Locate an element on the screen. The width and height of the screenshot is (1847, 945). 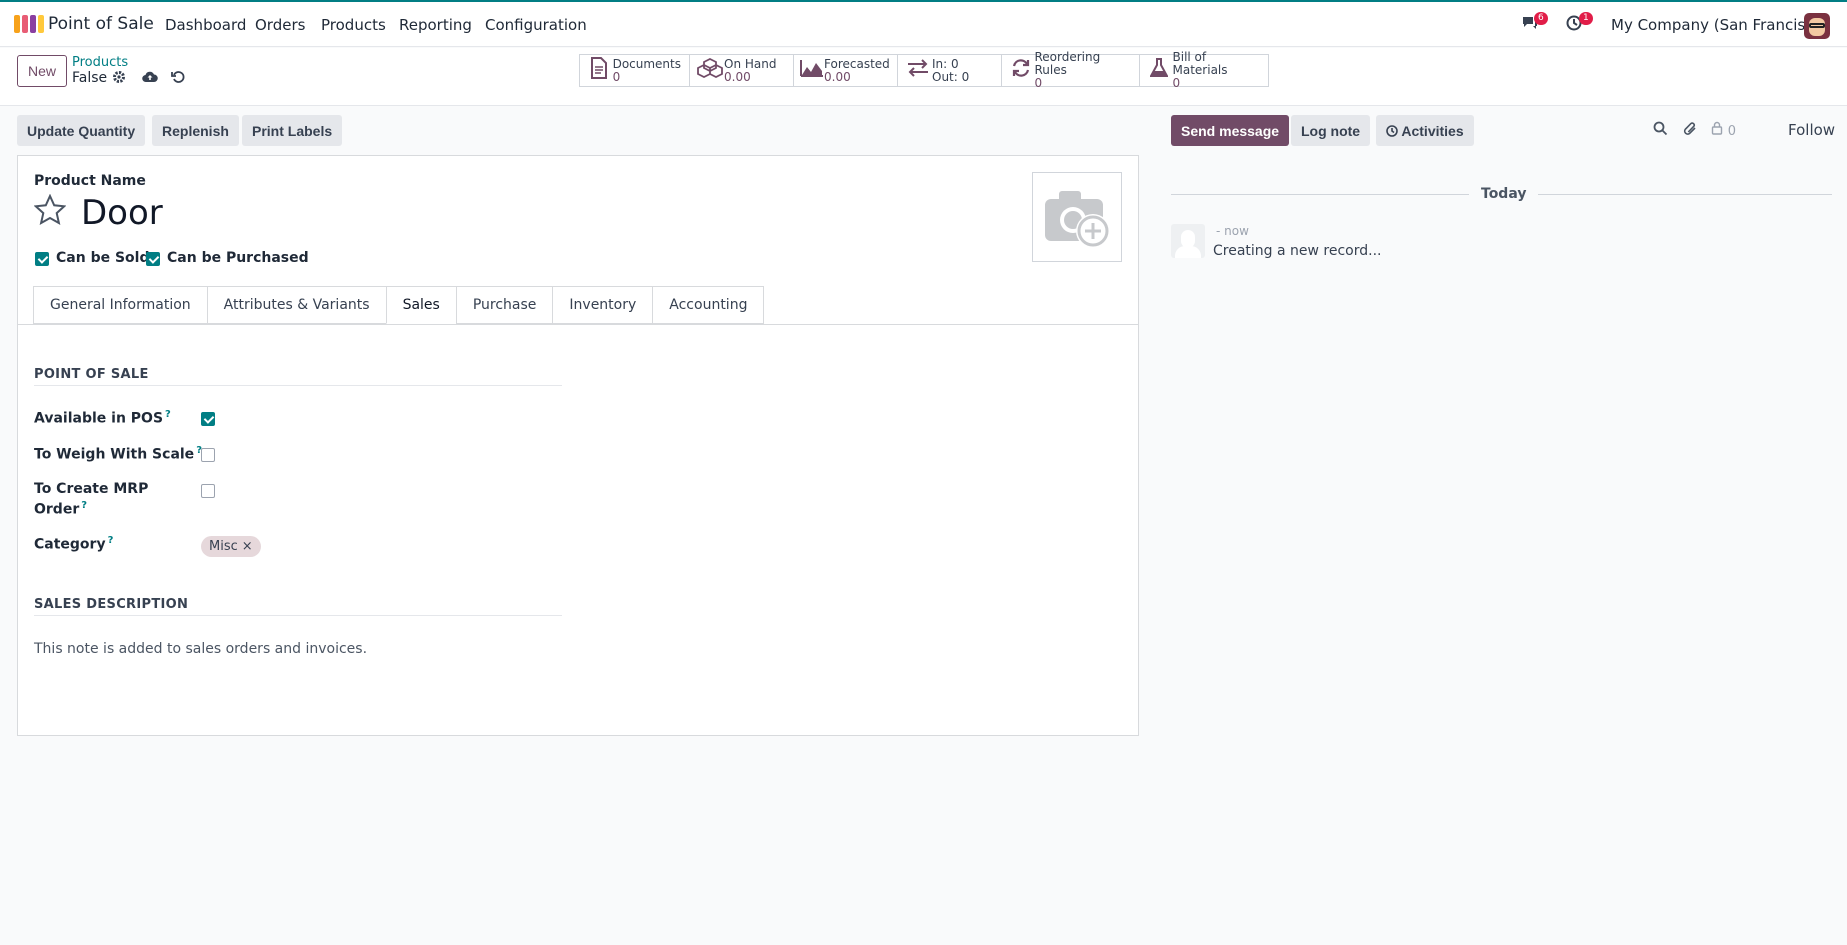
bill-of-materials-label: Bill of Materials is located at coordinates (1200, 63).